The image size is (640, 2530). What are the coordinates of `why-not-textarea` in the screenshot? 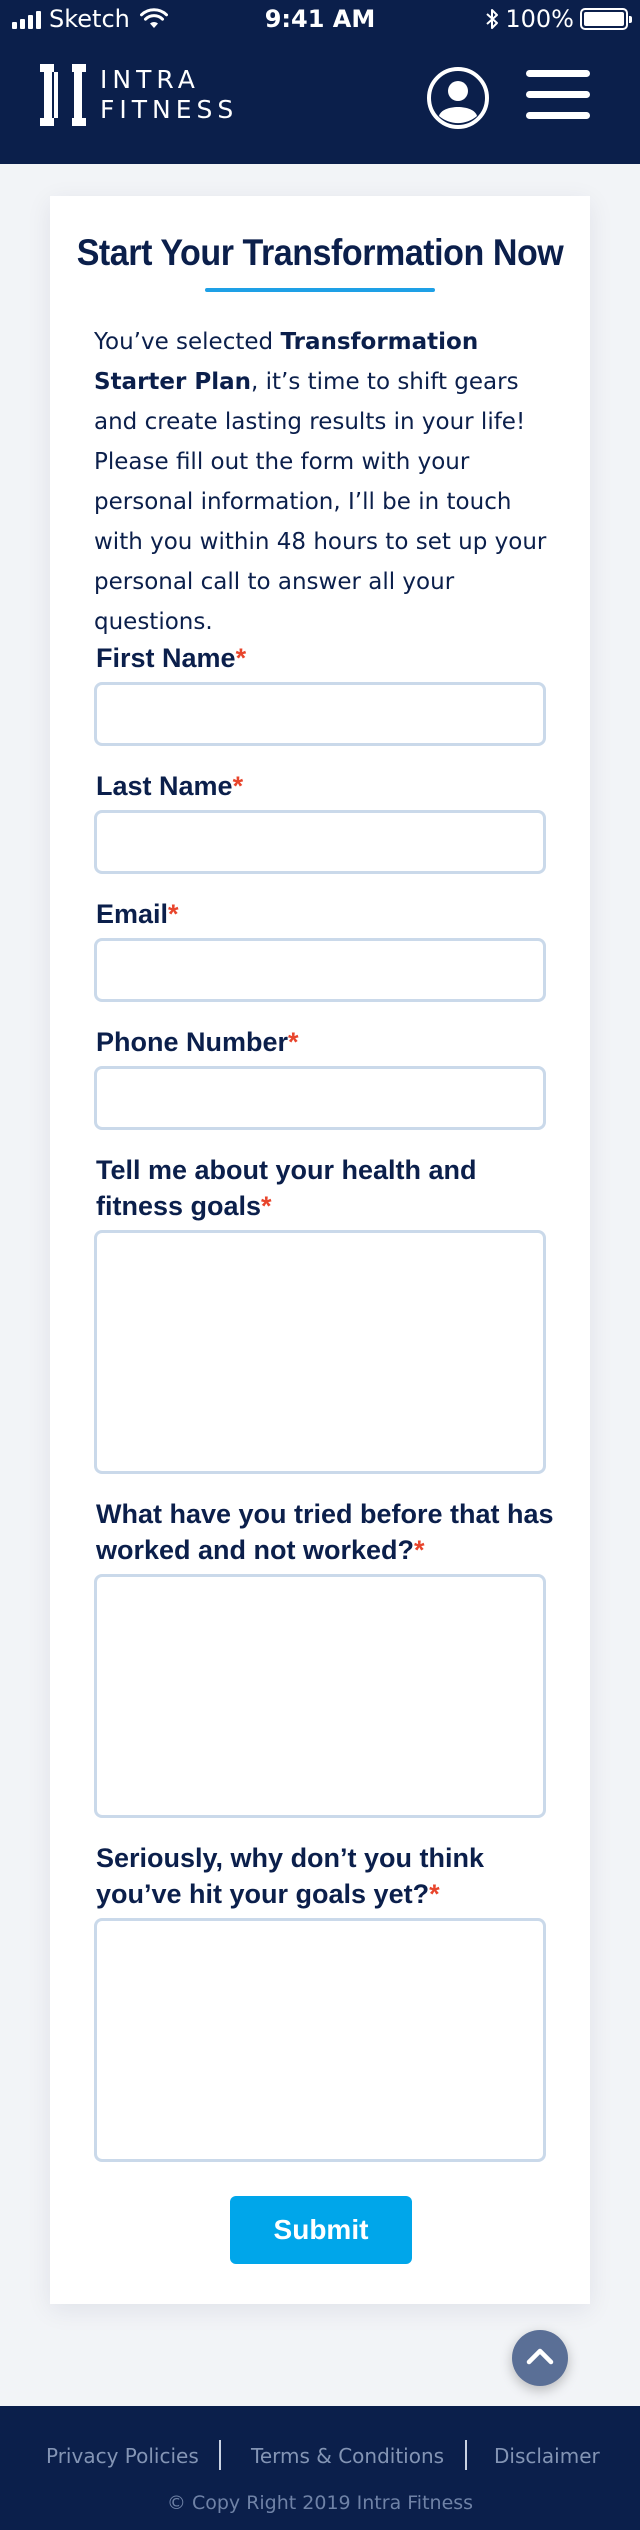 It's located at (320, 2040).